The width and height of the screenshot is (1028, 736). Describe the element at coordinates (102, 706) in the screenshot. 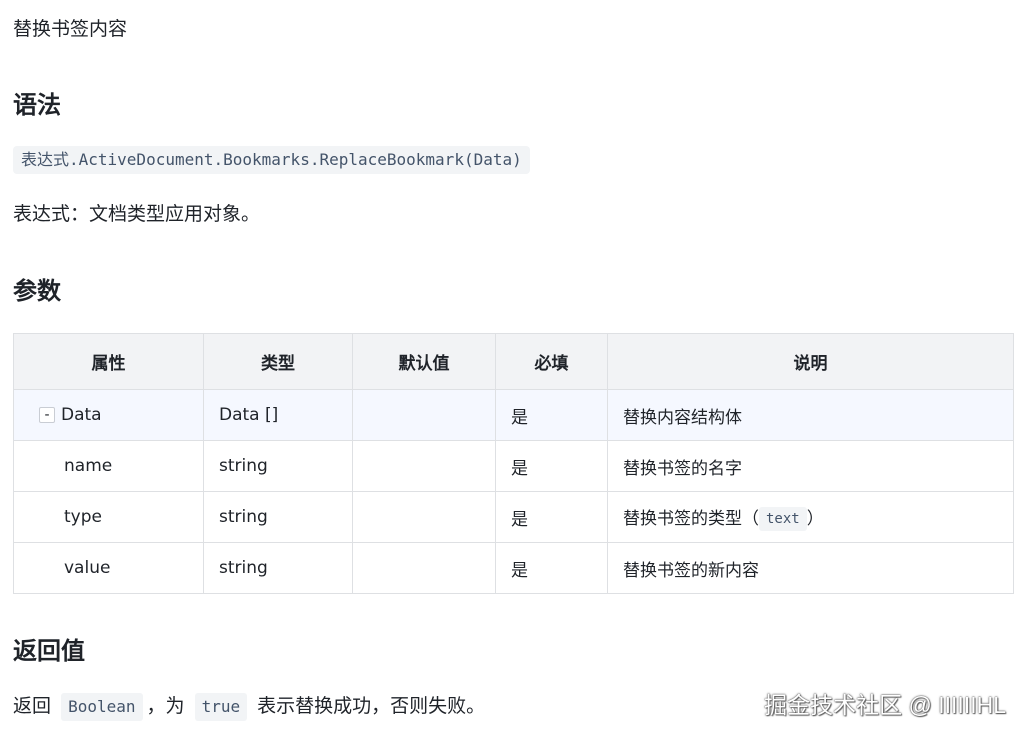

I see `return-type-code: Boolean` at that location.